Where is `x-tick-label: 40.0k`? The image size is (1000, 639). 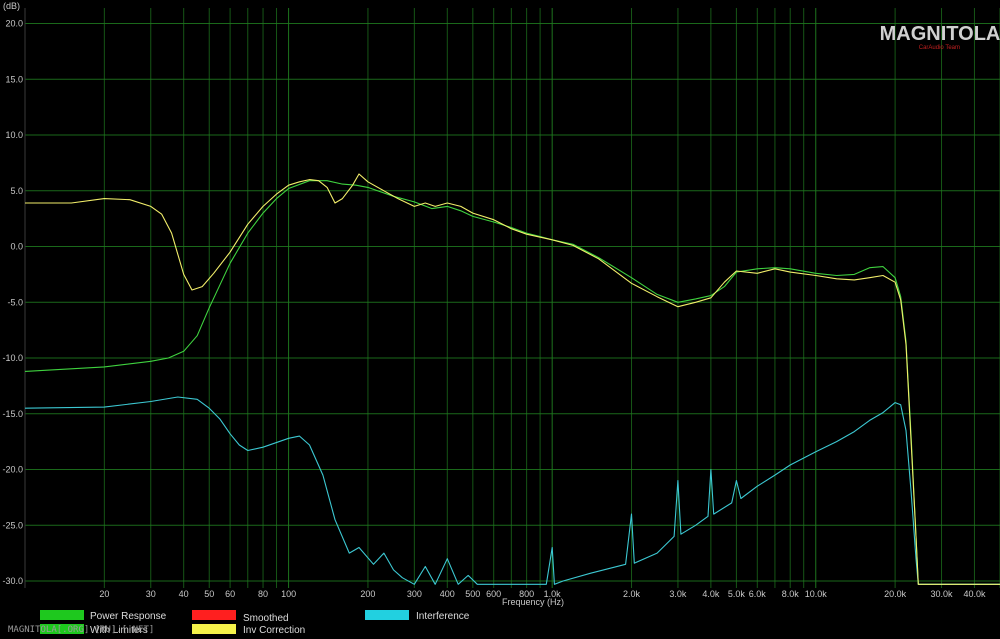 x-tick-label: 40.0k is located at coordinates (974, 594).